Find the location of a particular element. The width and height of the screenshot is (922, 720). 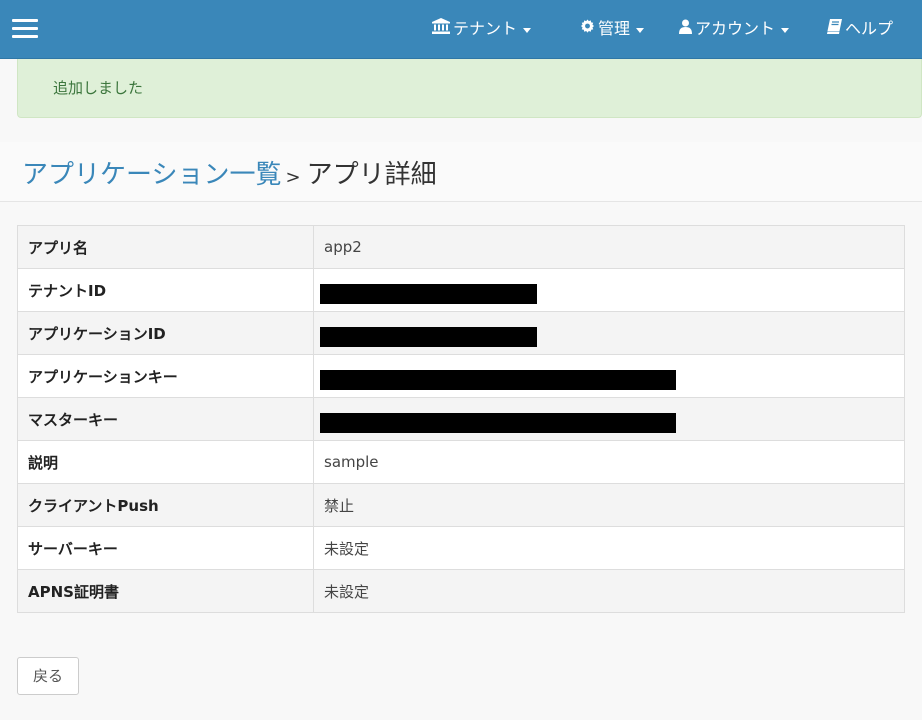

nav-account-menu: アカウント is located at coordinates (734, 29).